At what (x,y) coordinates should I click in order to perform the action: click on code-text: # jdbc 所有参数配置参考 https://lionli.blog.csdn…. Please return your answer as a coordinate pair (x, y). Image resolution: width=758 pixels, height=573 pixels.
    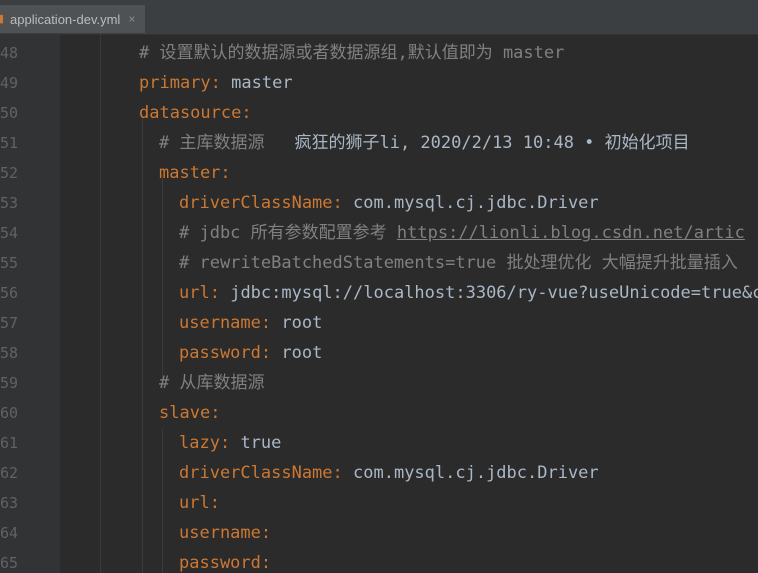
    Looking at the image, I should click on (462, 233).